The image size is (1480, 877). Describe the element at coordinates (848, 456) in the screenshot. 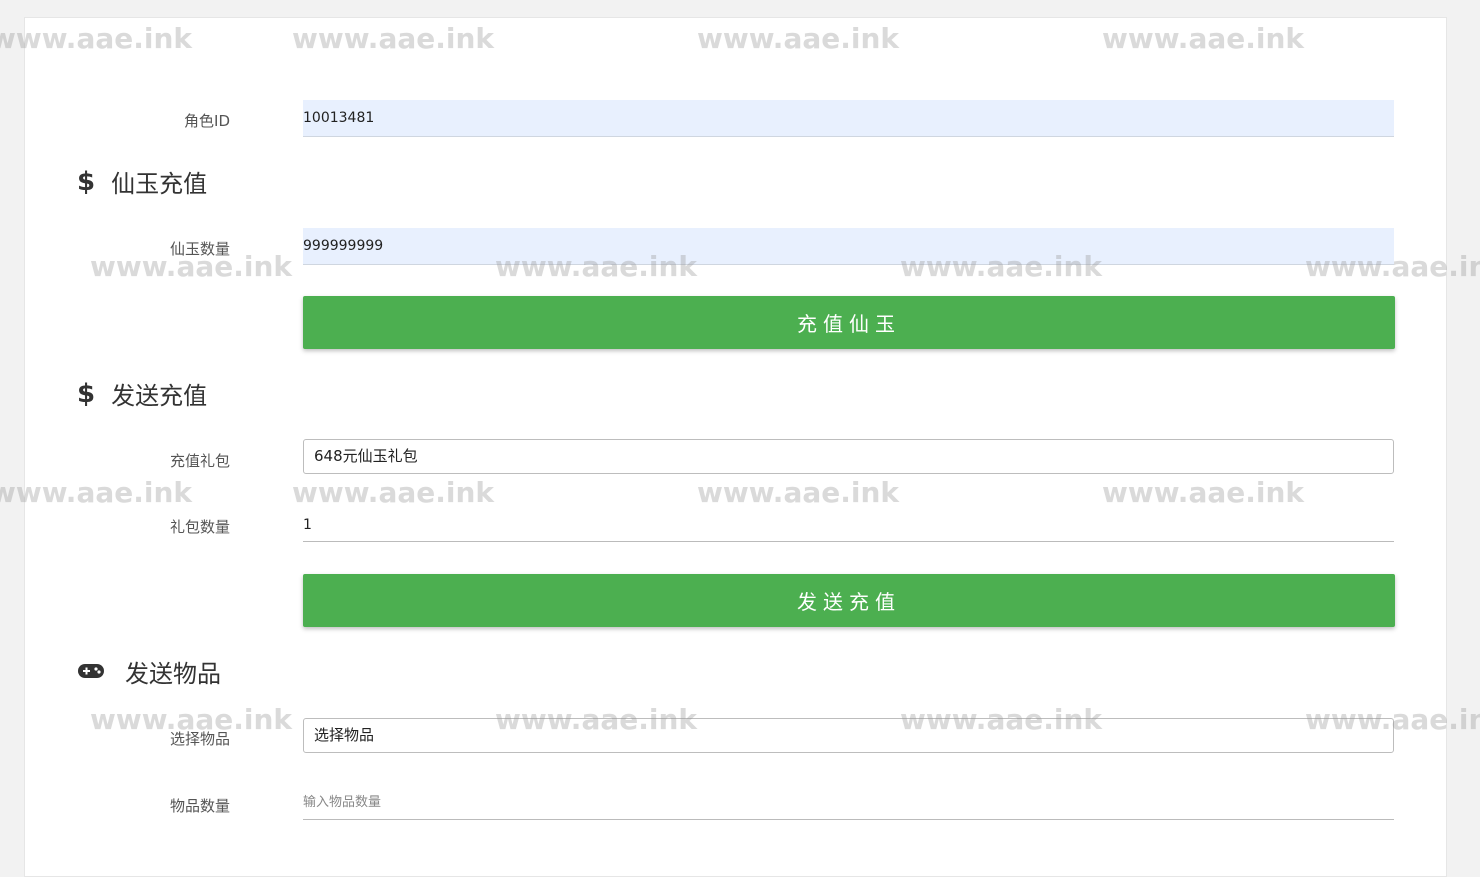

I see `package-select: 648元仙玉礼包` at that location.